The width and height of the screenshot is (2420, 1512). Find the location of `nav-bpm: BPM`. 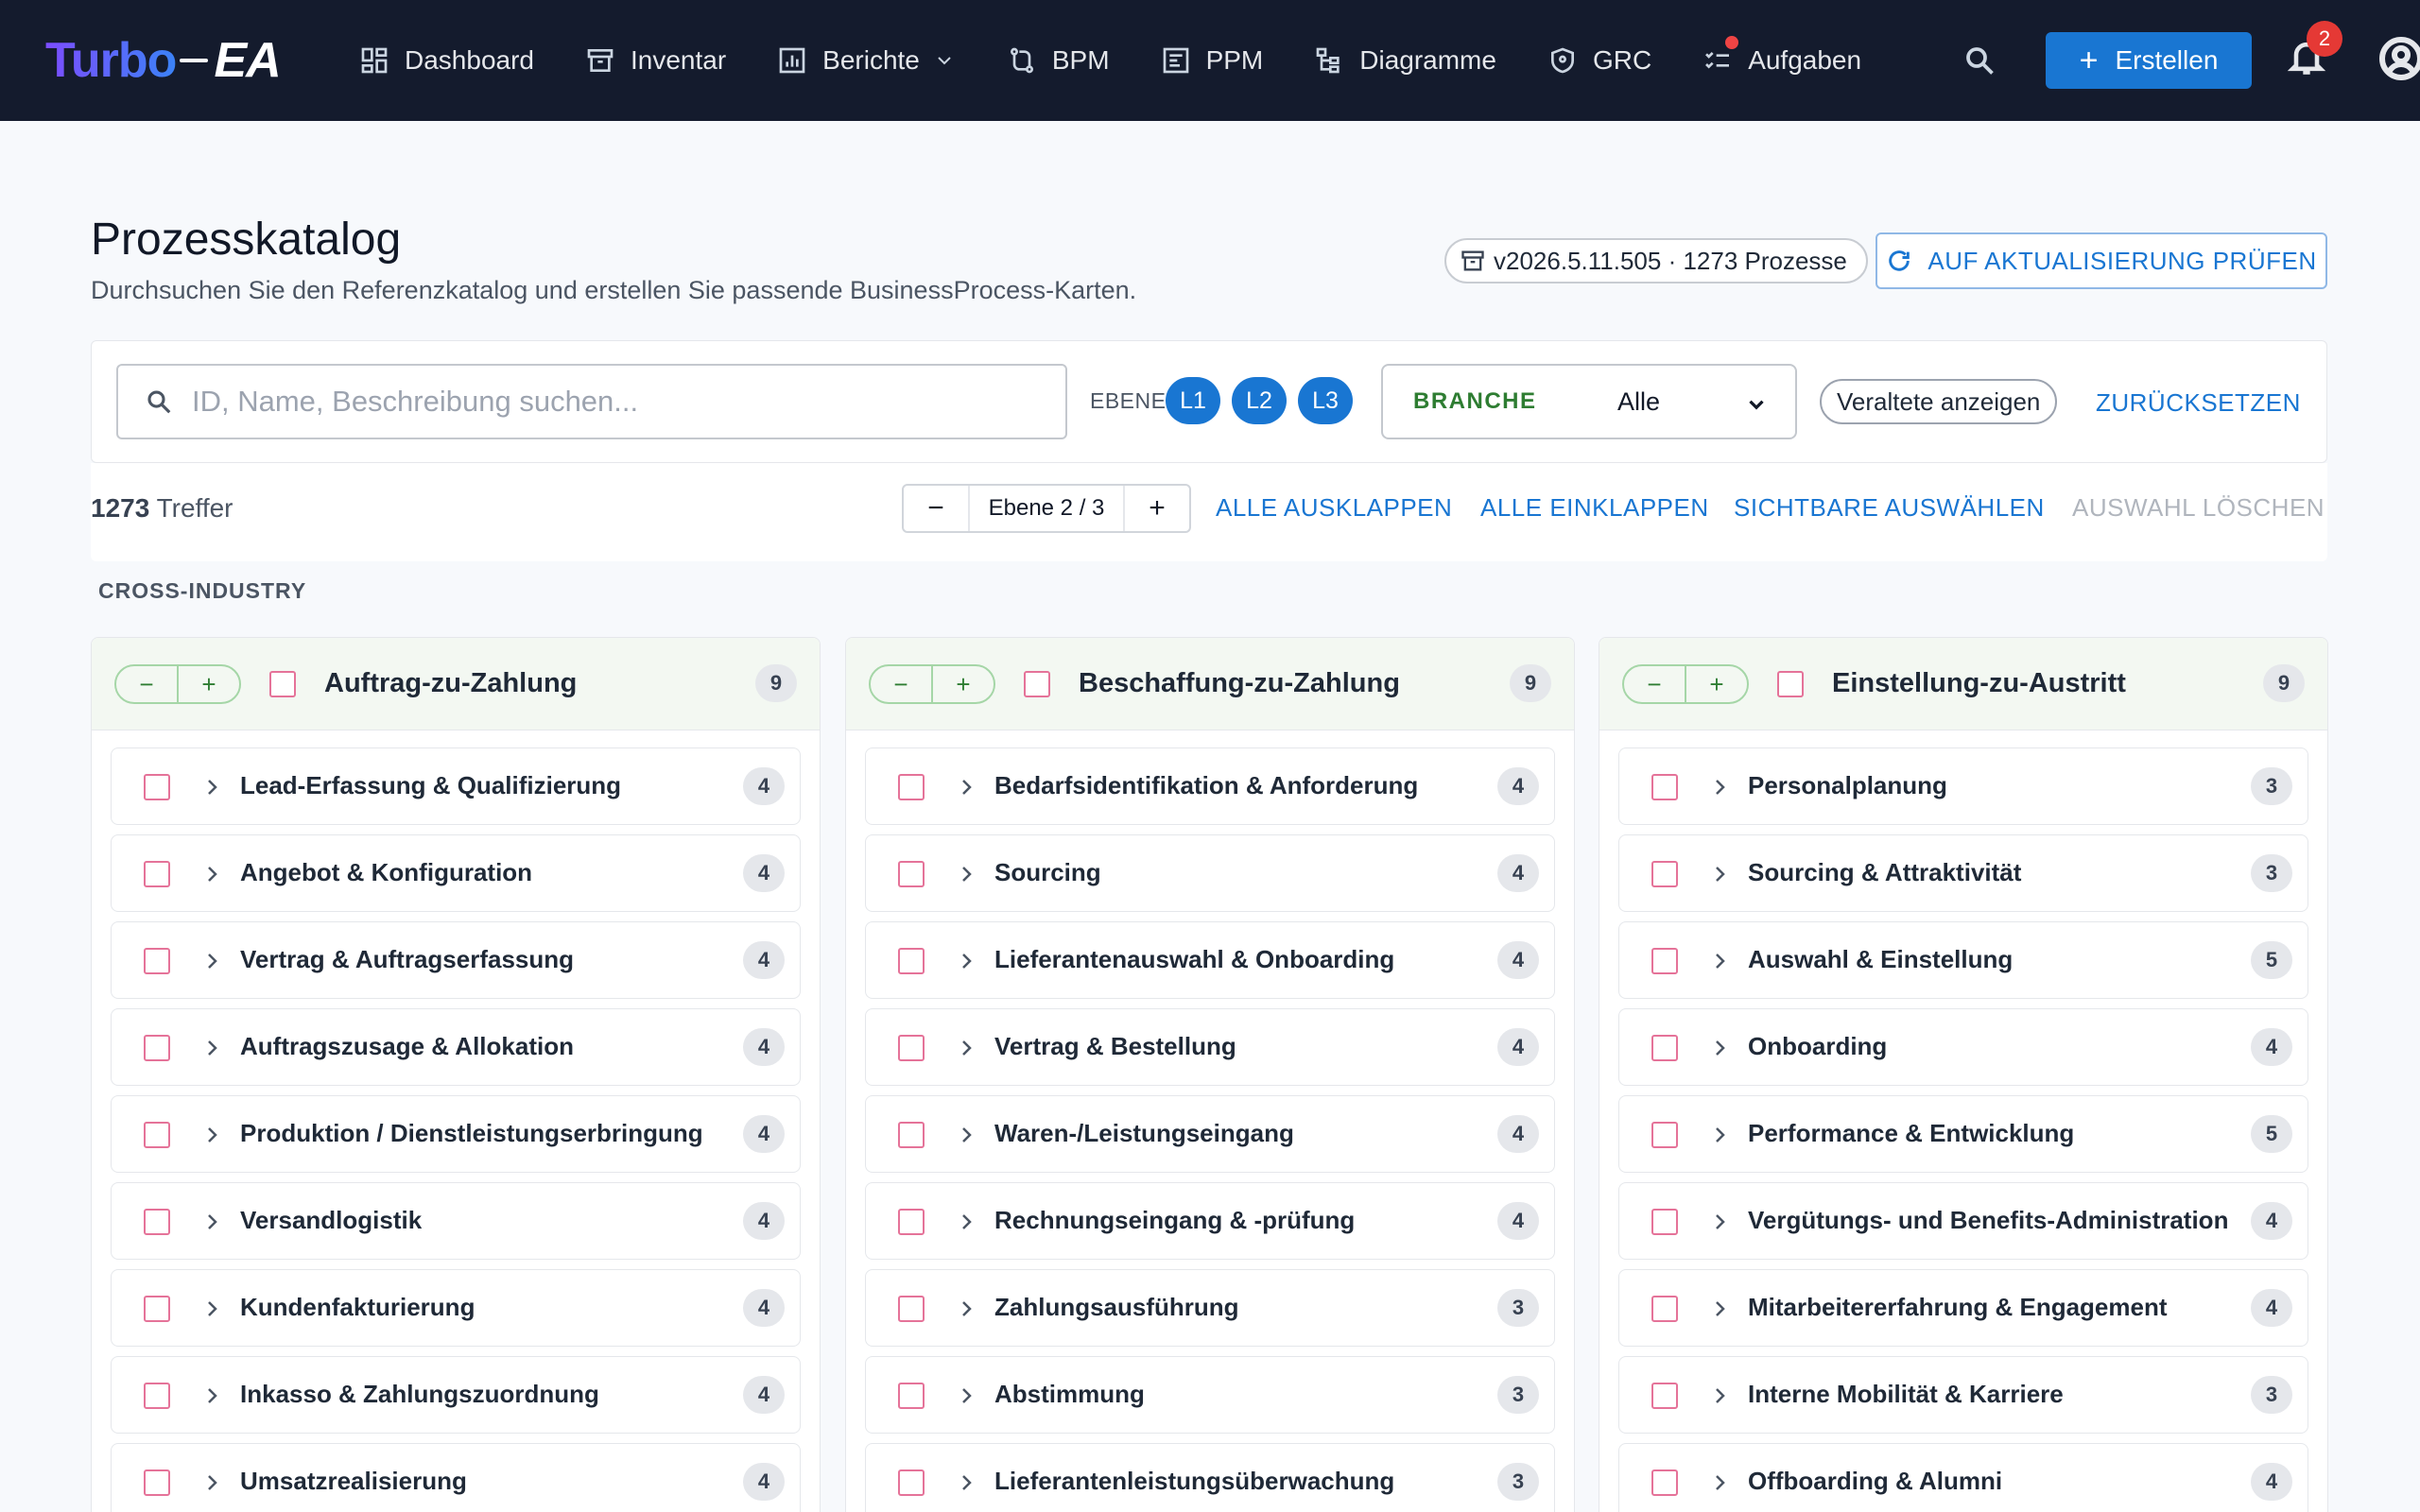

nav-bpm: BPM is located at coordinates (1058, 60).